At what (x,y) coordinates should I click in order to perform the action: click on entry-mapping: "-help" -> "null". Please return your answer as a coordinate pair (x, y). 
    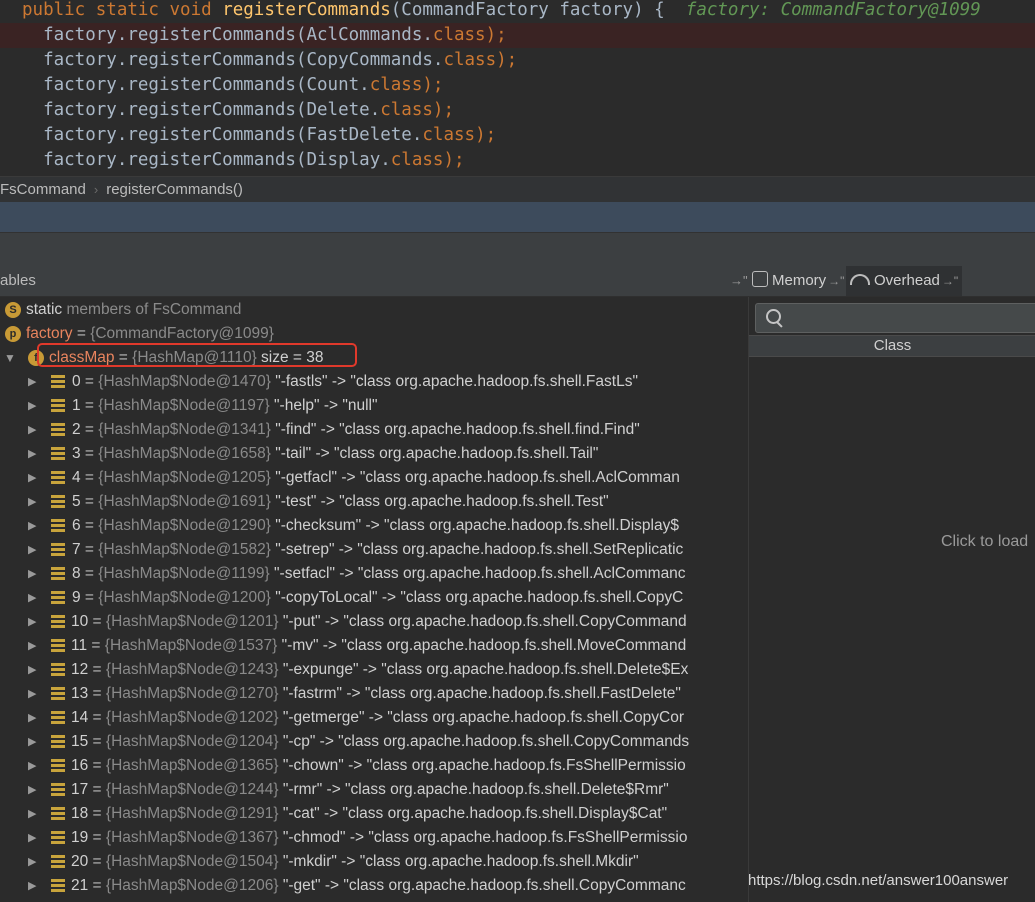
    Looking at the image, I should click on (323, 405).